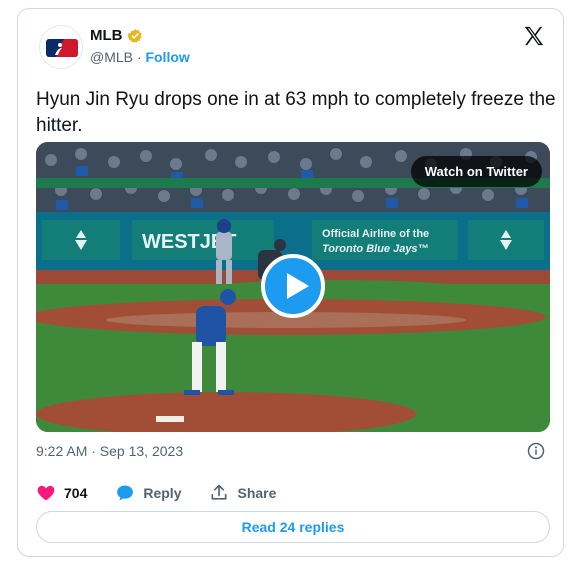 The image size is (581, 568). Describe the element at coordinates (46, 493) in the screenshot. I see `heart-icon` at that location.